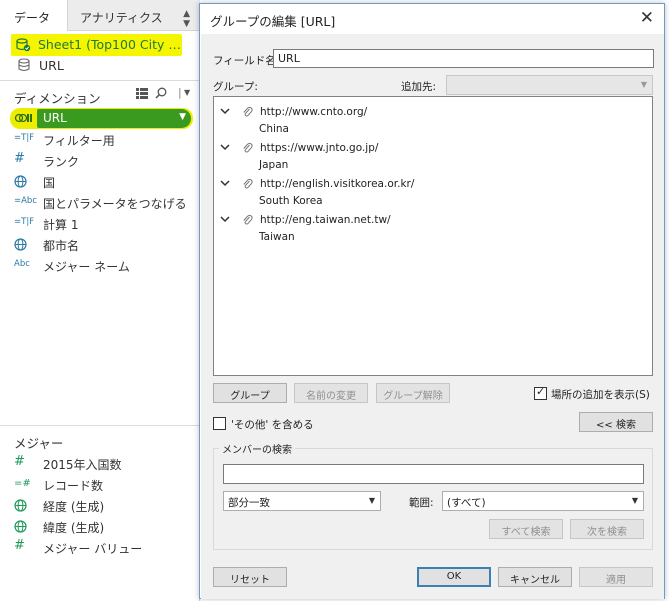 This screenshot has height=601, width=669. What do you see at coordinates (26, 201) in the screenshot?
I see `calculated-abc-icon: =Abc` at bounding box center [26, 201].